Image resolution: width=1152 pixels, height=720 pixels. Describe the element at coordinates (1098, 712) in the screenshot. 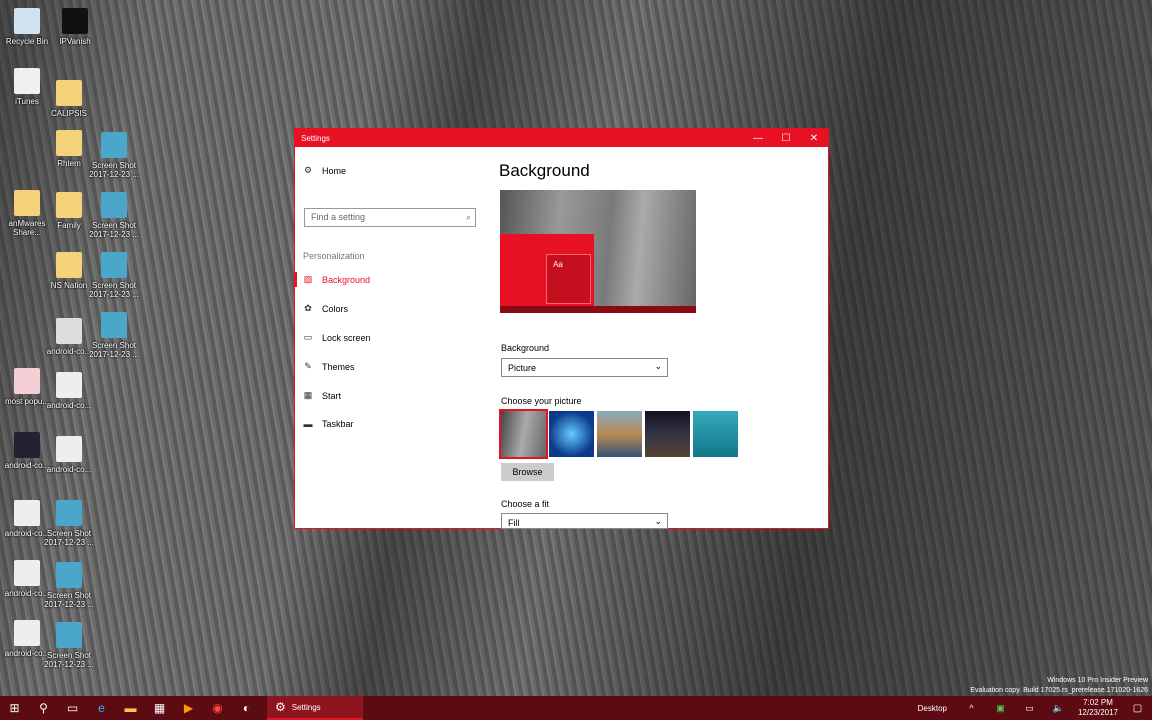

I see `date: 12/23/2017` at that location.